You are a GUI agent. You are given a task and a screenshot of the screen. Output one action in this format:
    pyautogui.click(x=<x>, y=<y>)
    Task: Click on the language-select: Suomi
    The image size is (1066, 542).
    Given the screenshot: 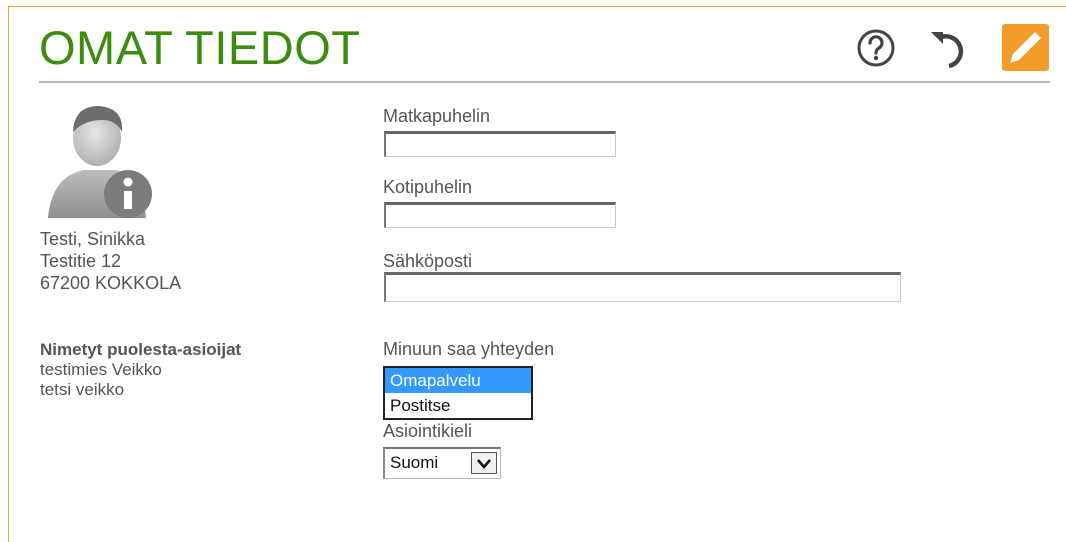 What is the action you would take?
    pyautogui.click(x=442, y=463)
    